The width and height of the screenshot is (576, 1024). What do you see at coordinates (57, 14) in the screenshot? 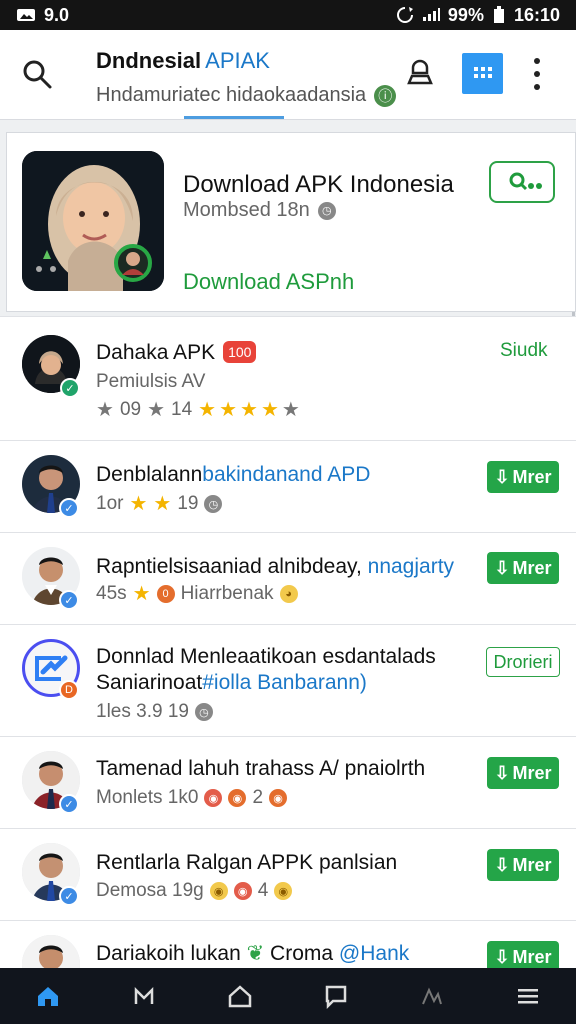
I see `status-left-text: 9.0` at bounding box center [57, 14].